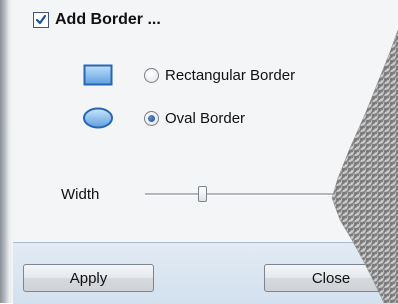 Image resolution: width=398 pixels, height=304 pixels. Describe the element at coordinates (230, 75) in the screenshot. I see `rectangular-border-label: Rectangular Border` at that location.